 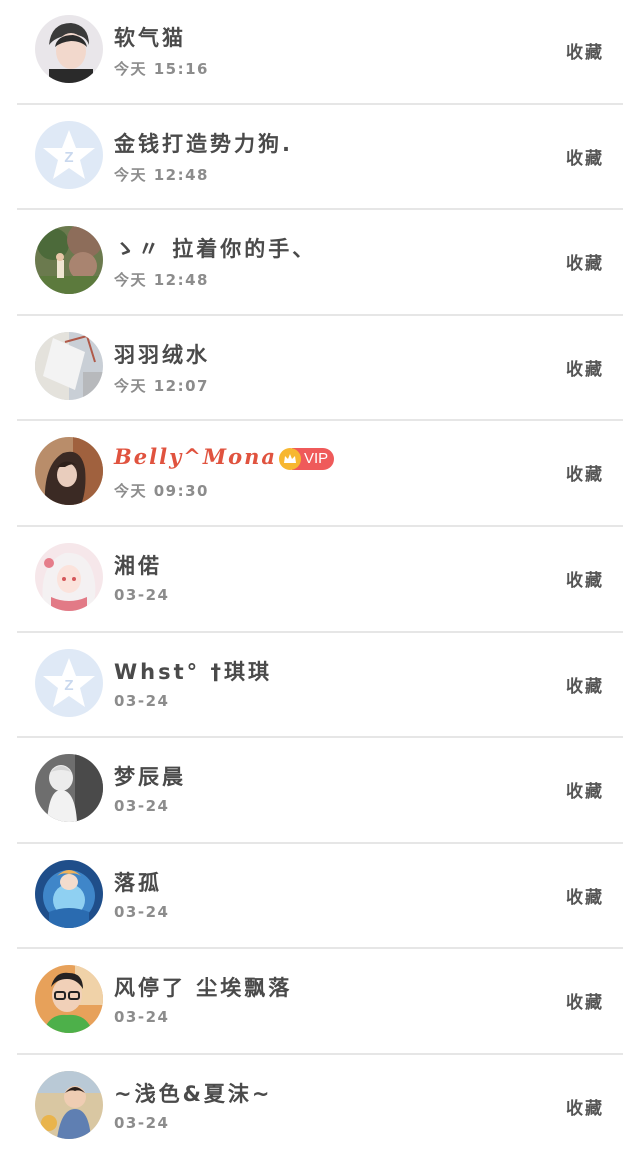 I want to click on vip-badge: VIP, so click(x=307, y=458).